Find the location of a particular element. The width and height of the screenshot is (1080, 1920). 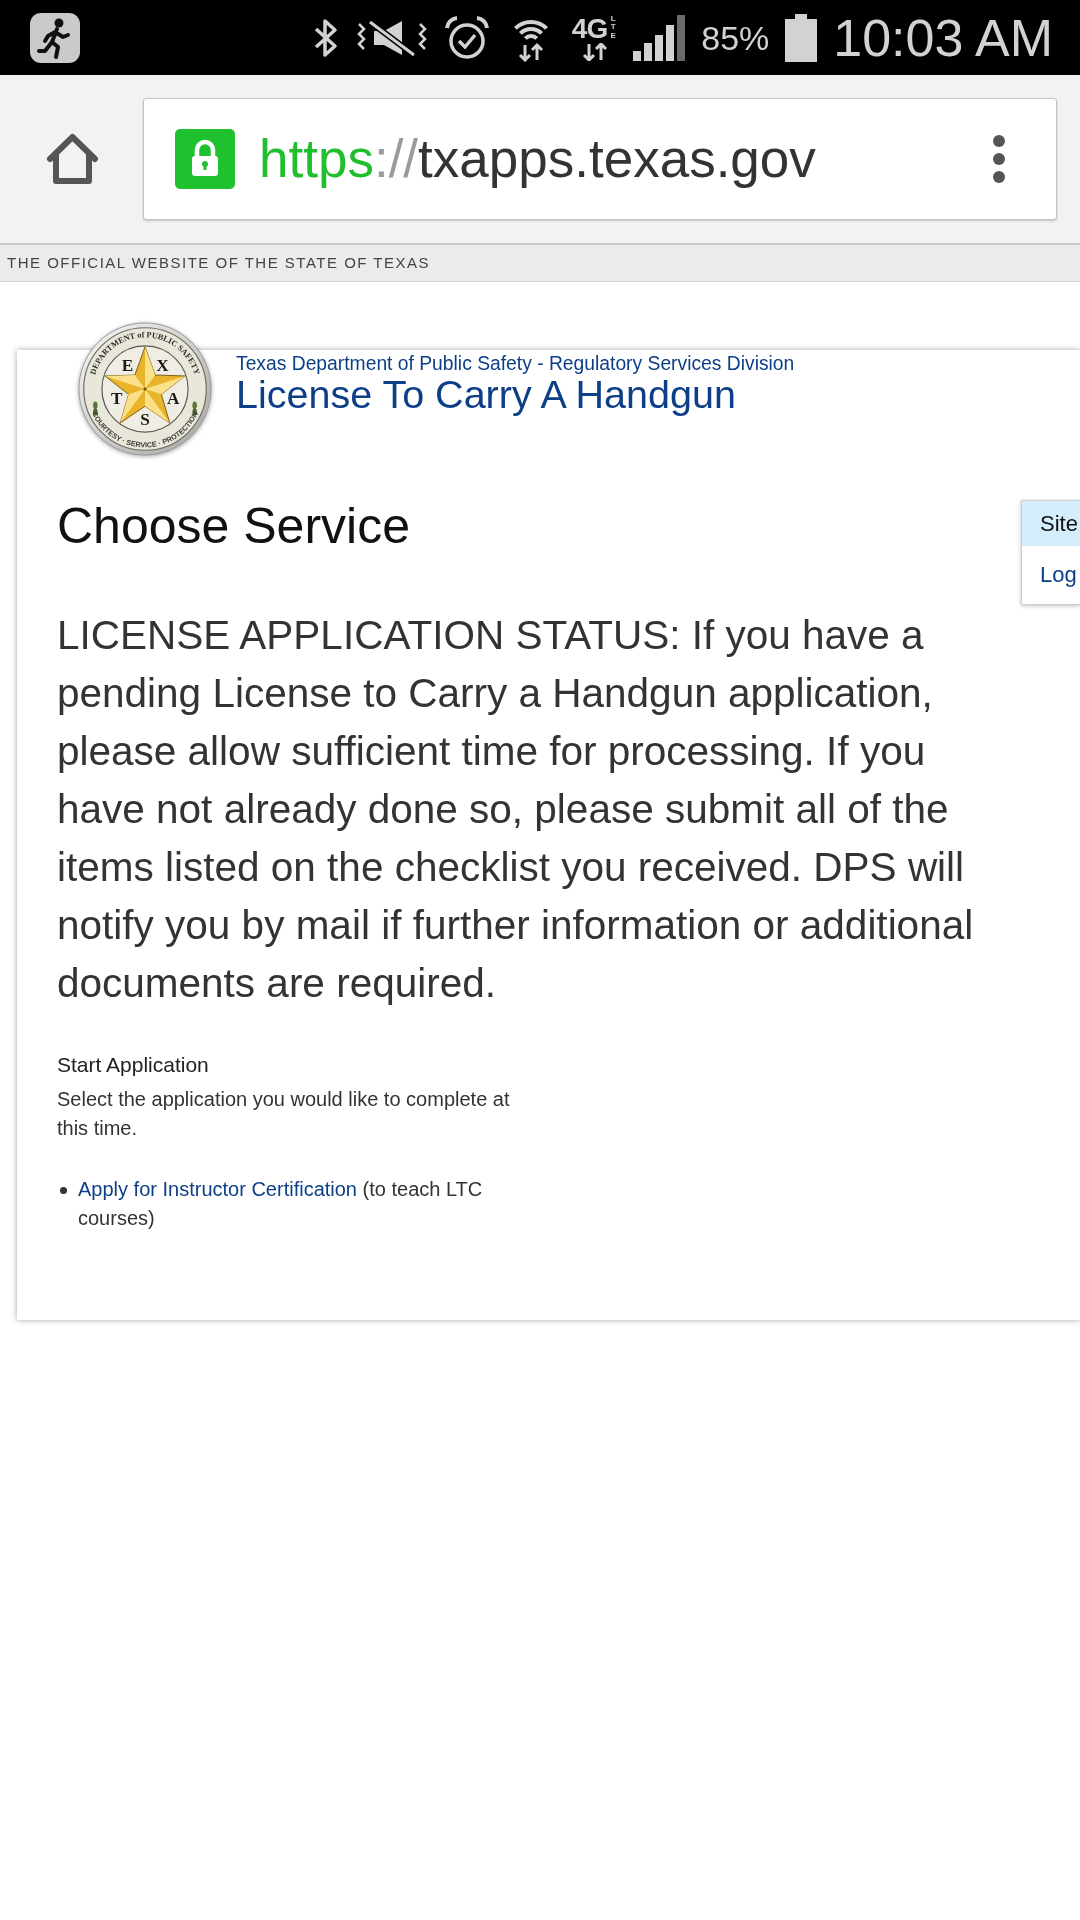

agency-name: Texas Department of Public Safety - Regulatory Services Division is located at coordinates (515, 364).